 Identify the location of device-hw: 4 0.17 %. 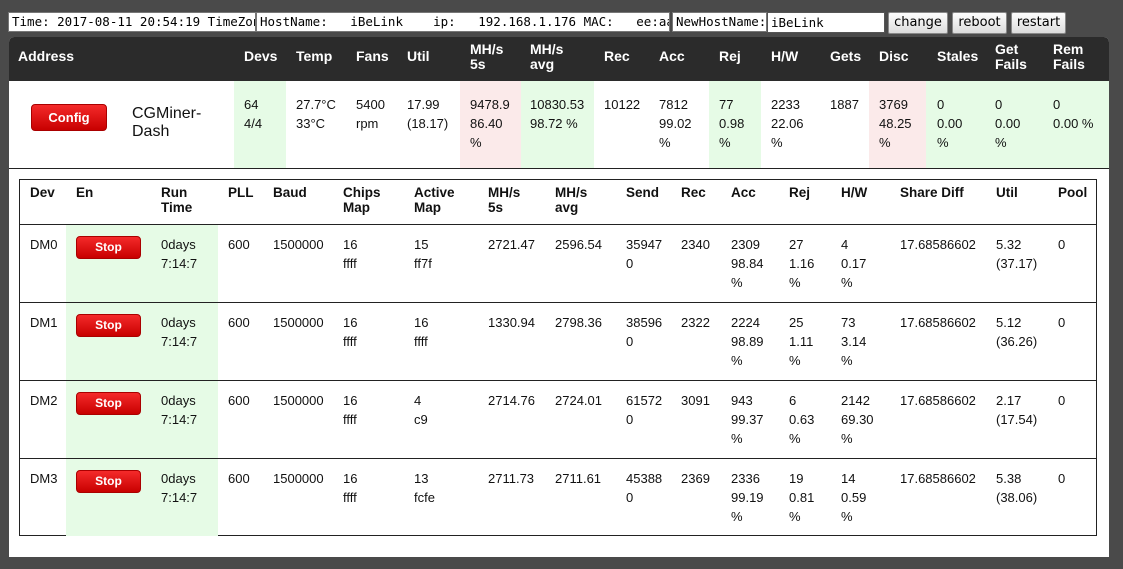
(854, 263).